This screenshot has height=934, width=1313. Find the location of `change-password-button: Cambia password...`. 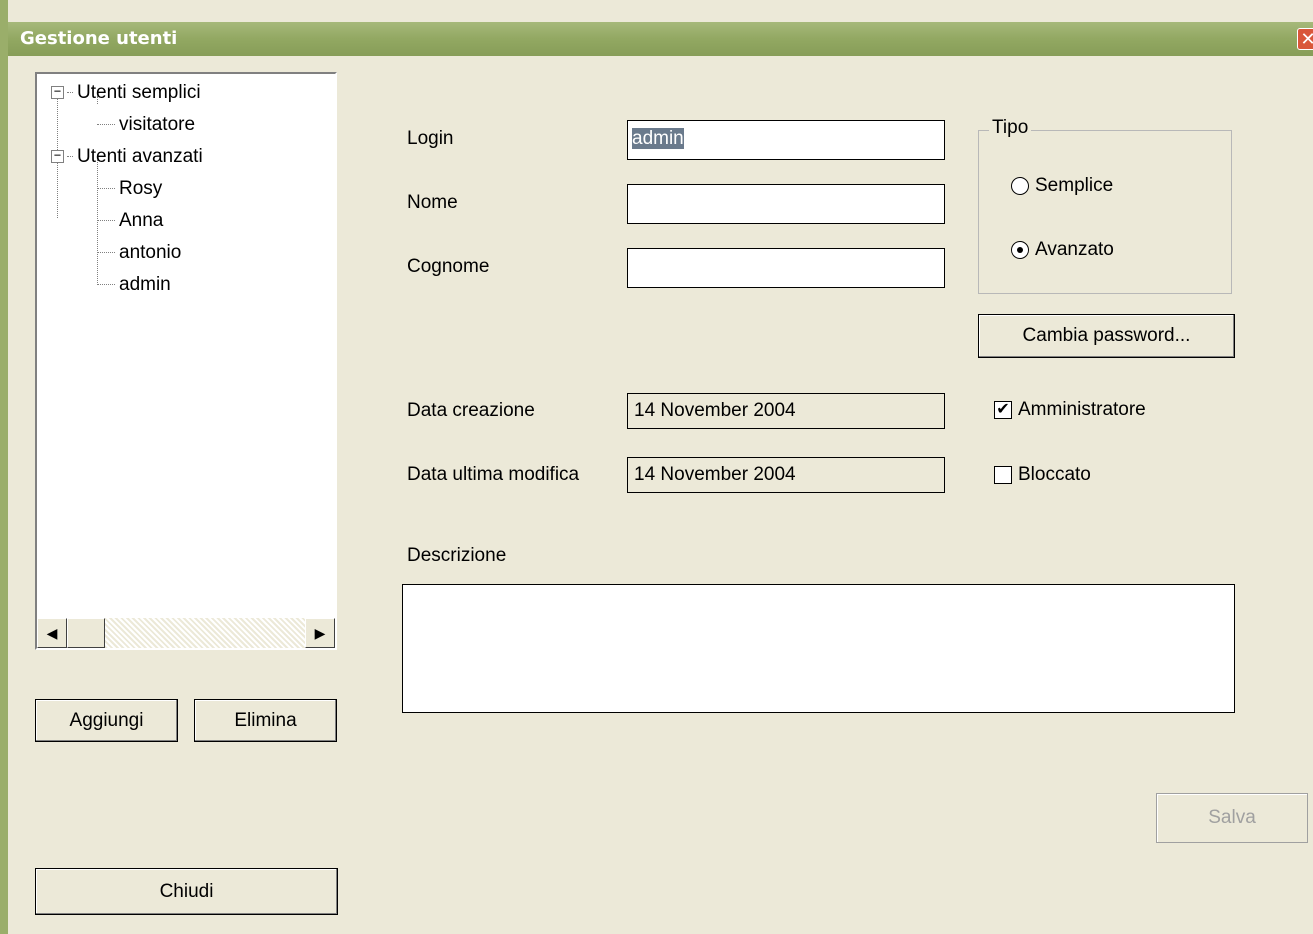

change-password-button: Cambia password... is located at coordinates (1106, 336).